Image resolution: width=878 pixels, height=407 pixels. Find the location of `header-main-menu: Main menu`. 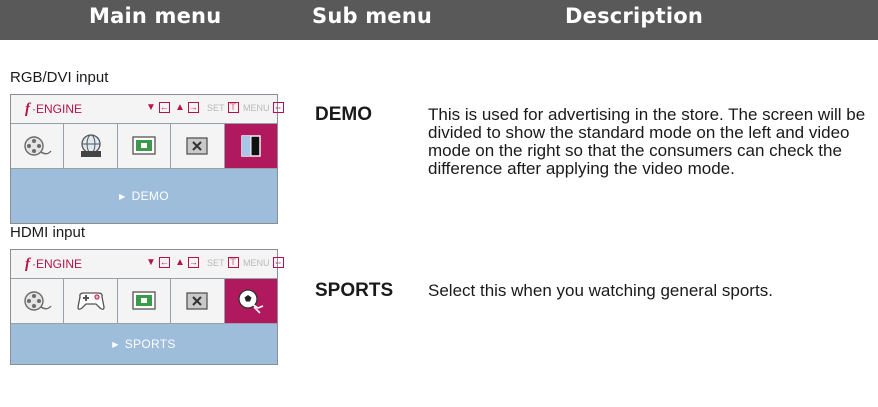

header-main-menu: Main menu is located at coordinates (155, 16).